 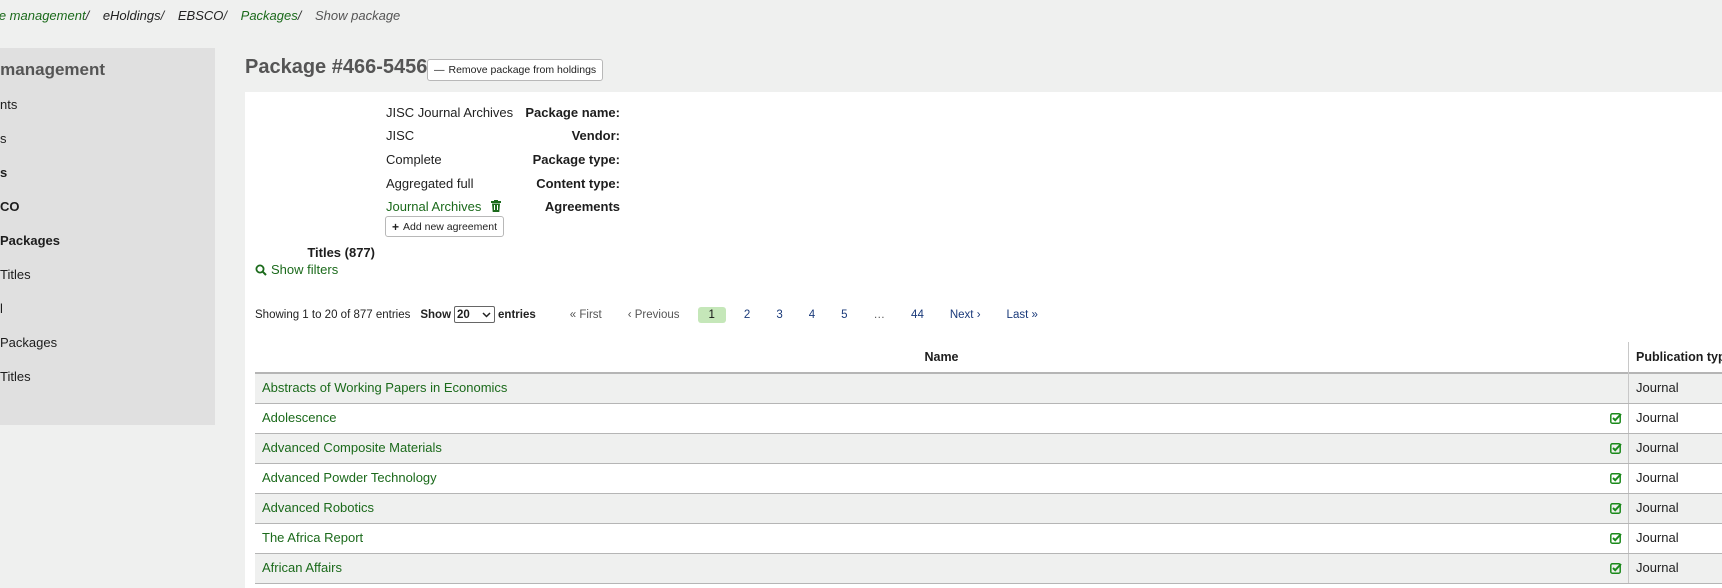 I want to click on breadcrumb-eholdings: eHoldings, so click(x=132, y=15).